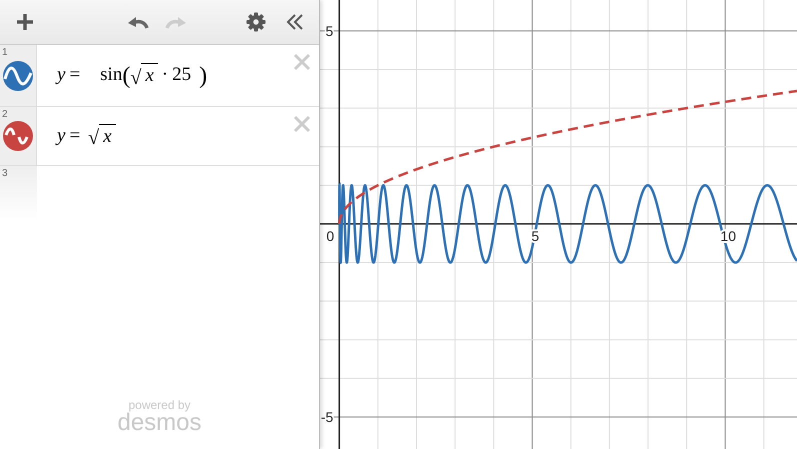 This screenshot has width=797, height=449. Describe the element at coordinates (25, 22) in the screenshot. I see `add-icon` at that location.